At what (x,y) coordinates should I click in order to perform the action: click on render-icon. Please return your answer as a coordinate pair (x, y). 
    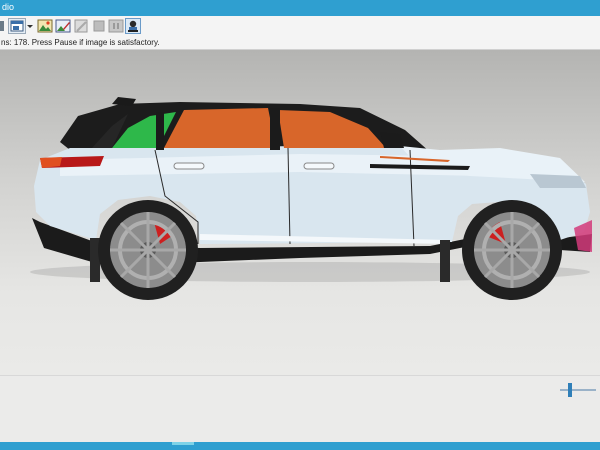
    Looking at the image, I should click on (133, 26).